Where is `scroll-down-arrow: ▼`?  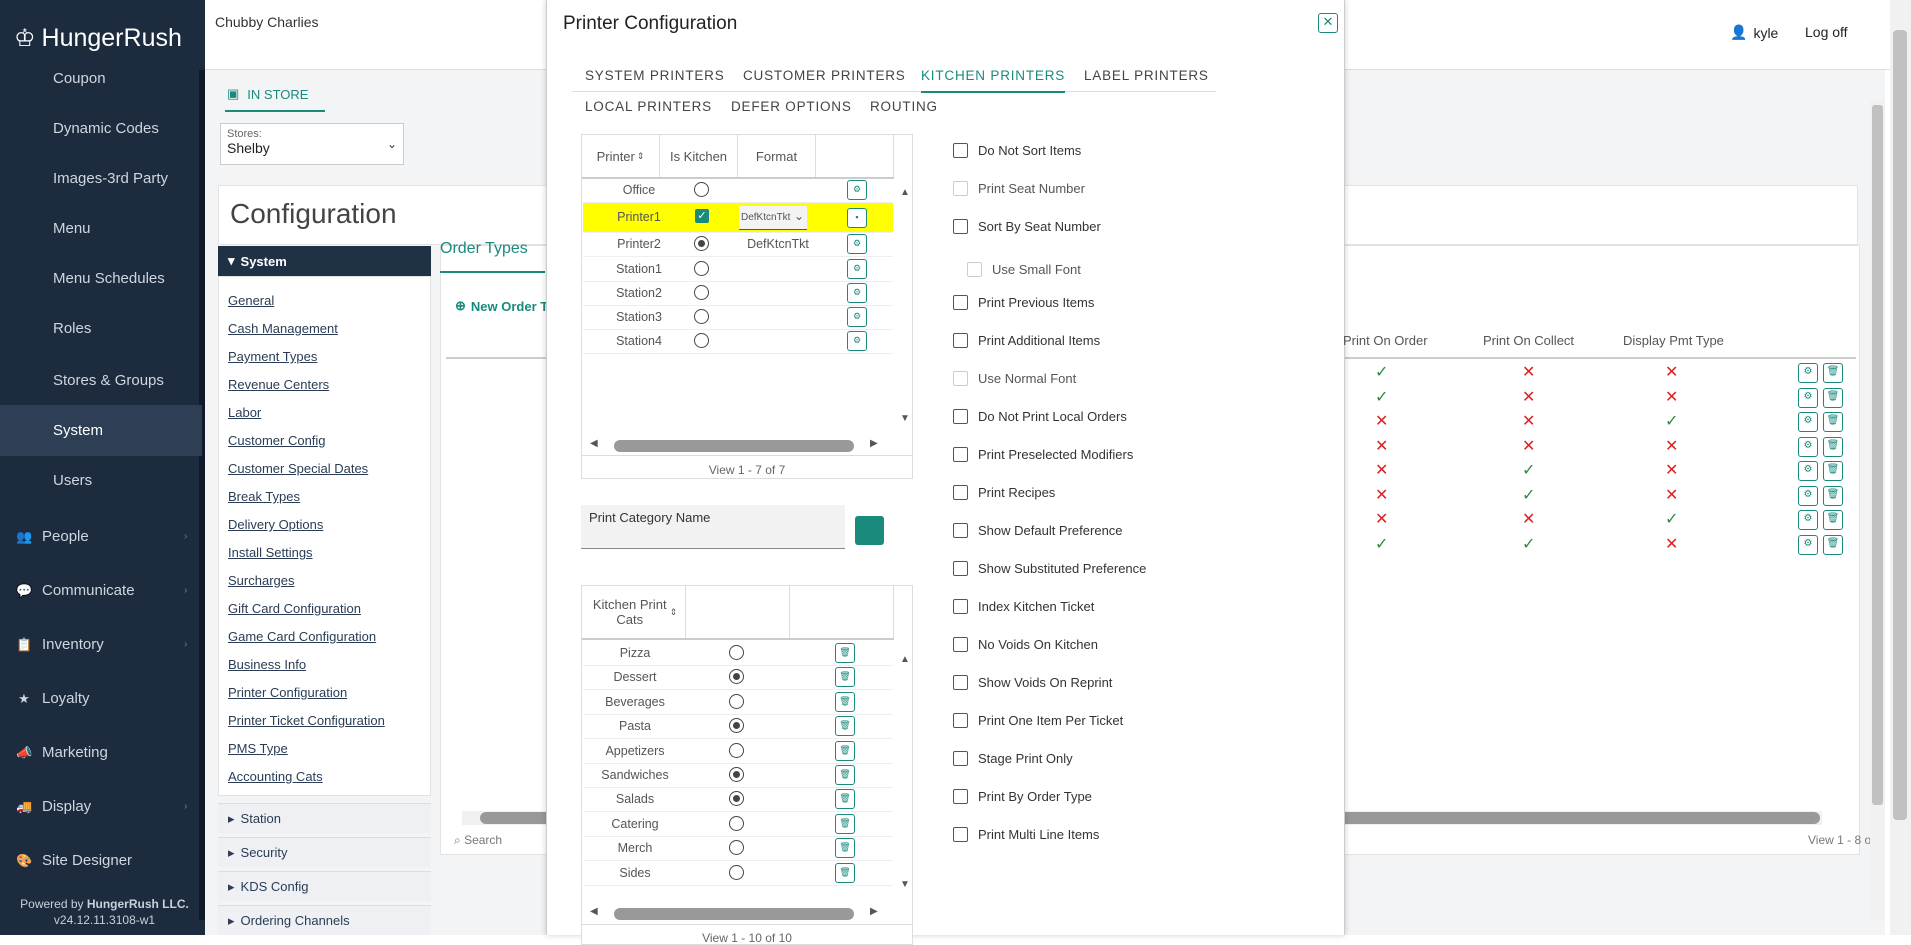
scroll-down-arrow: ▼ is located at coordinates (905, 418).